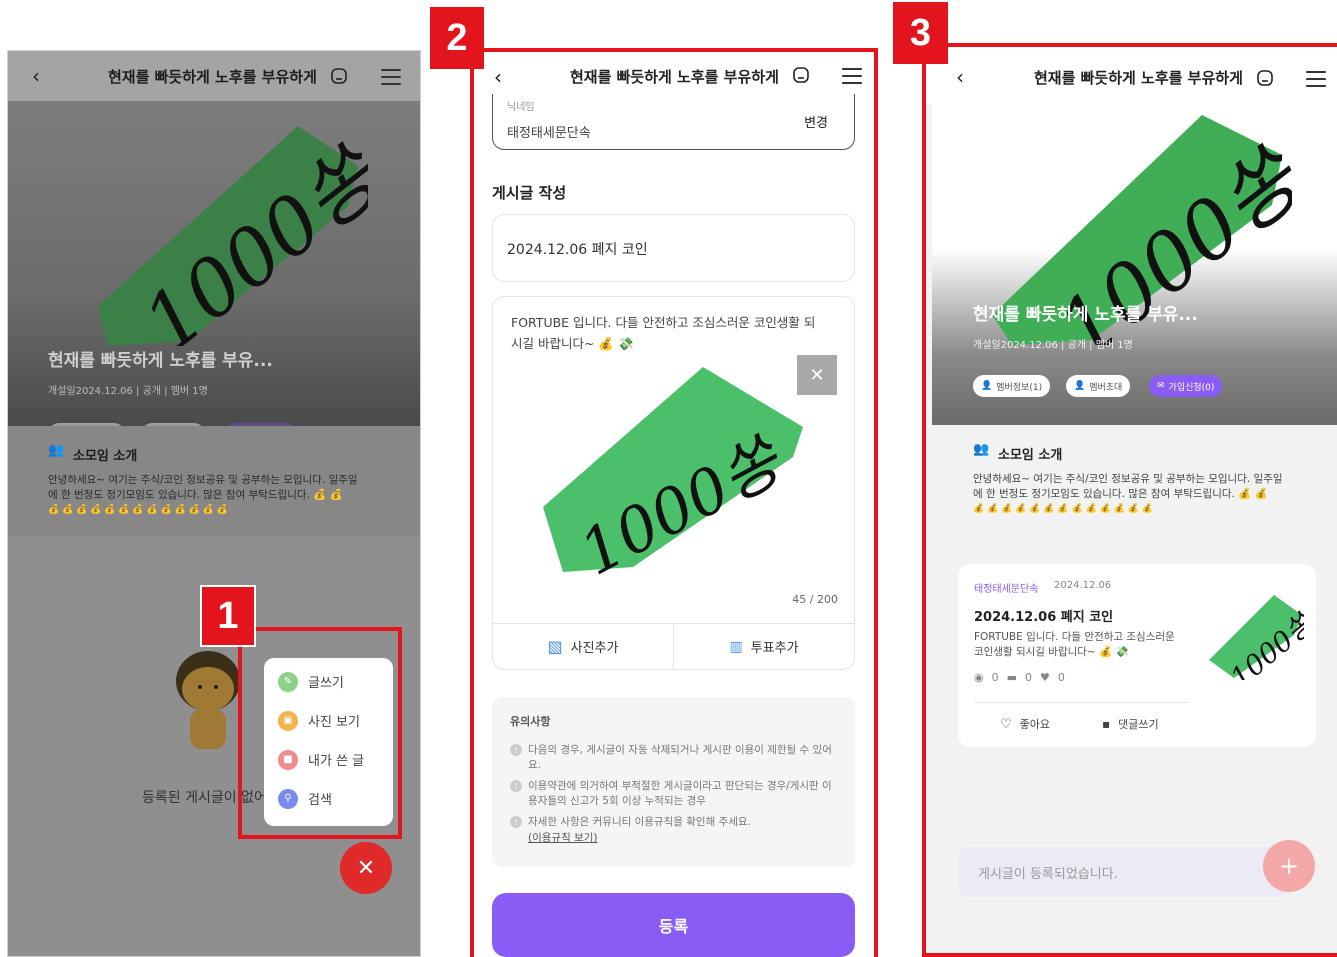 This screenshot has height=957, width=1337. I want to click on comment-label: 댓글쓰기, so click(1138, 724).